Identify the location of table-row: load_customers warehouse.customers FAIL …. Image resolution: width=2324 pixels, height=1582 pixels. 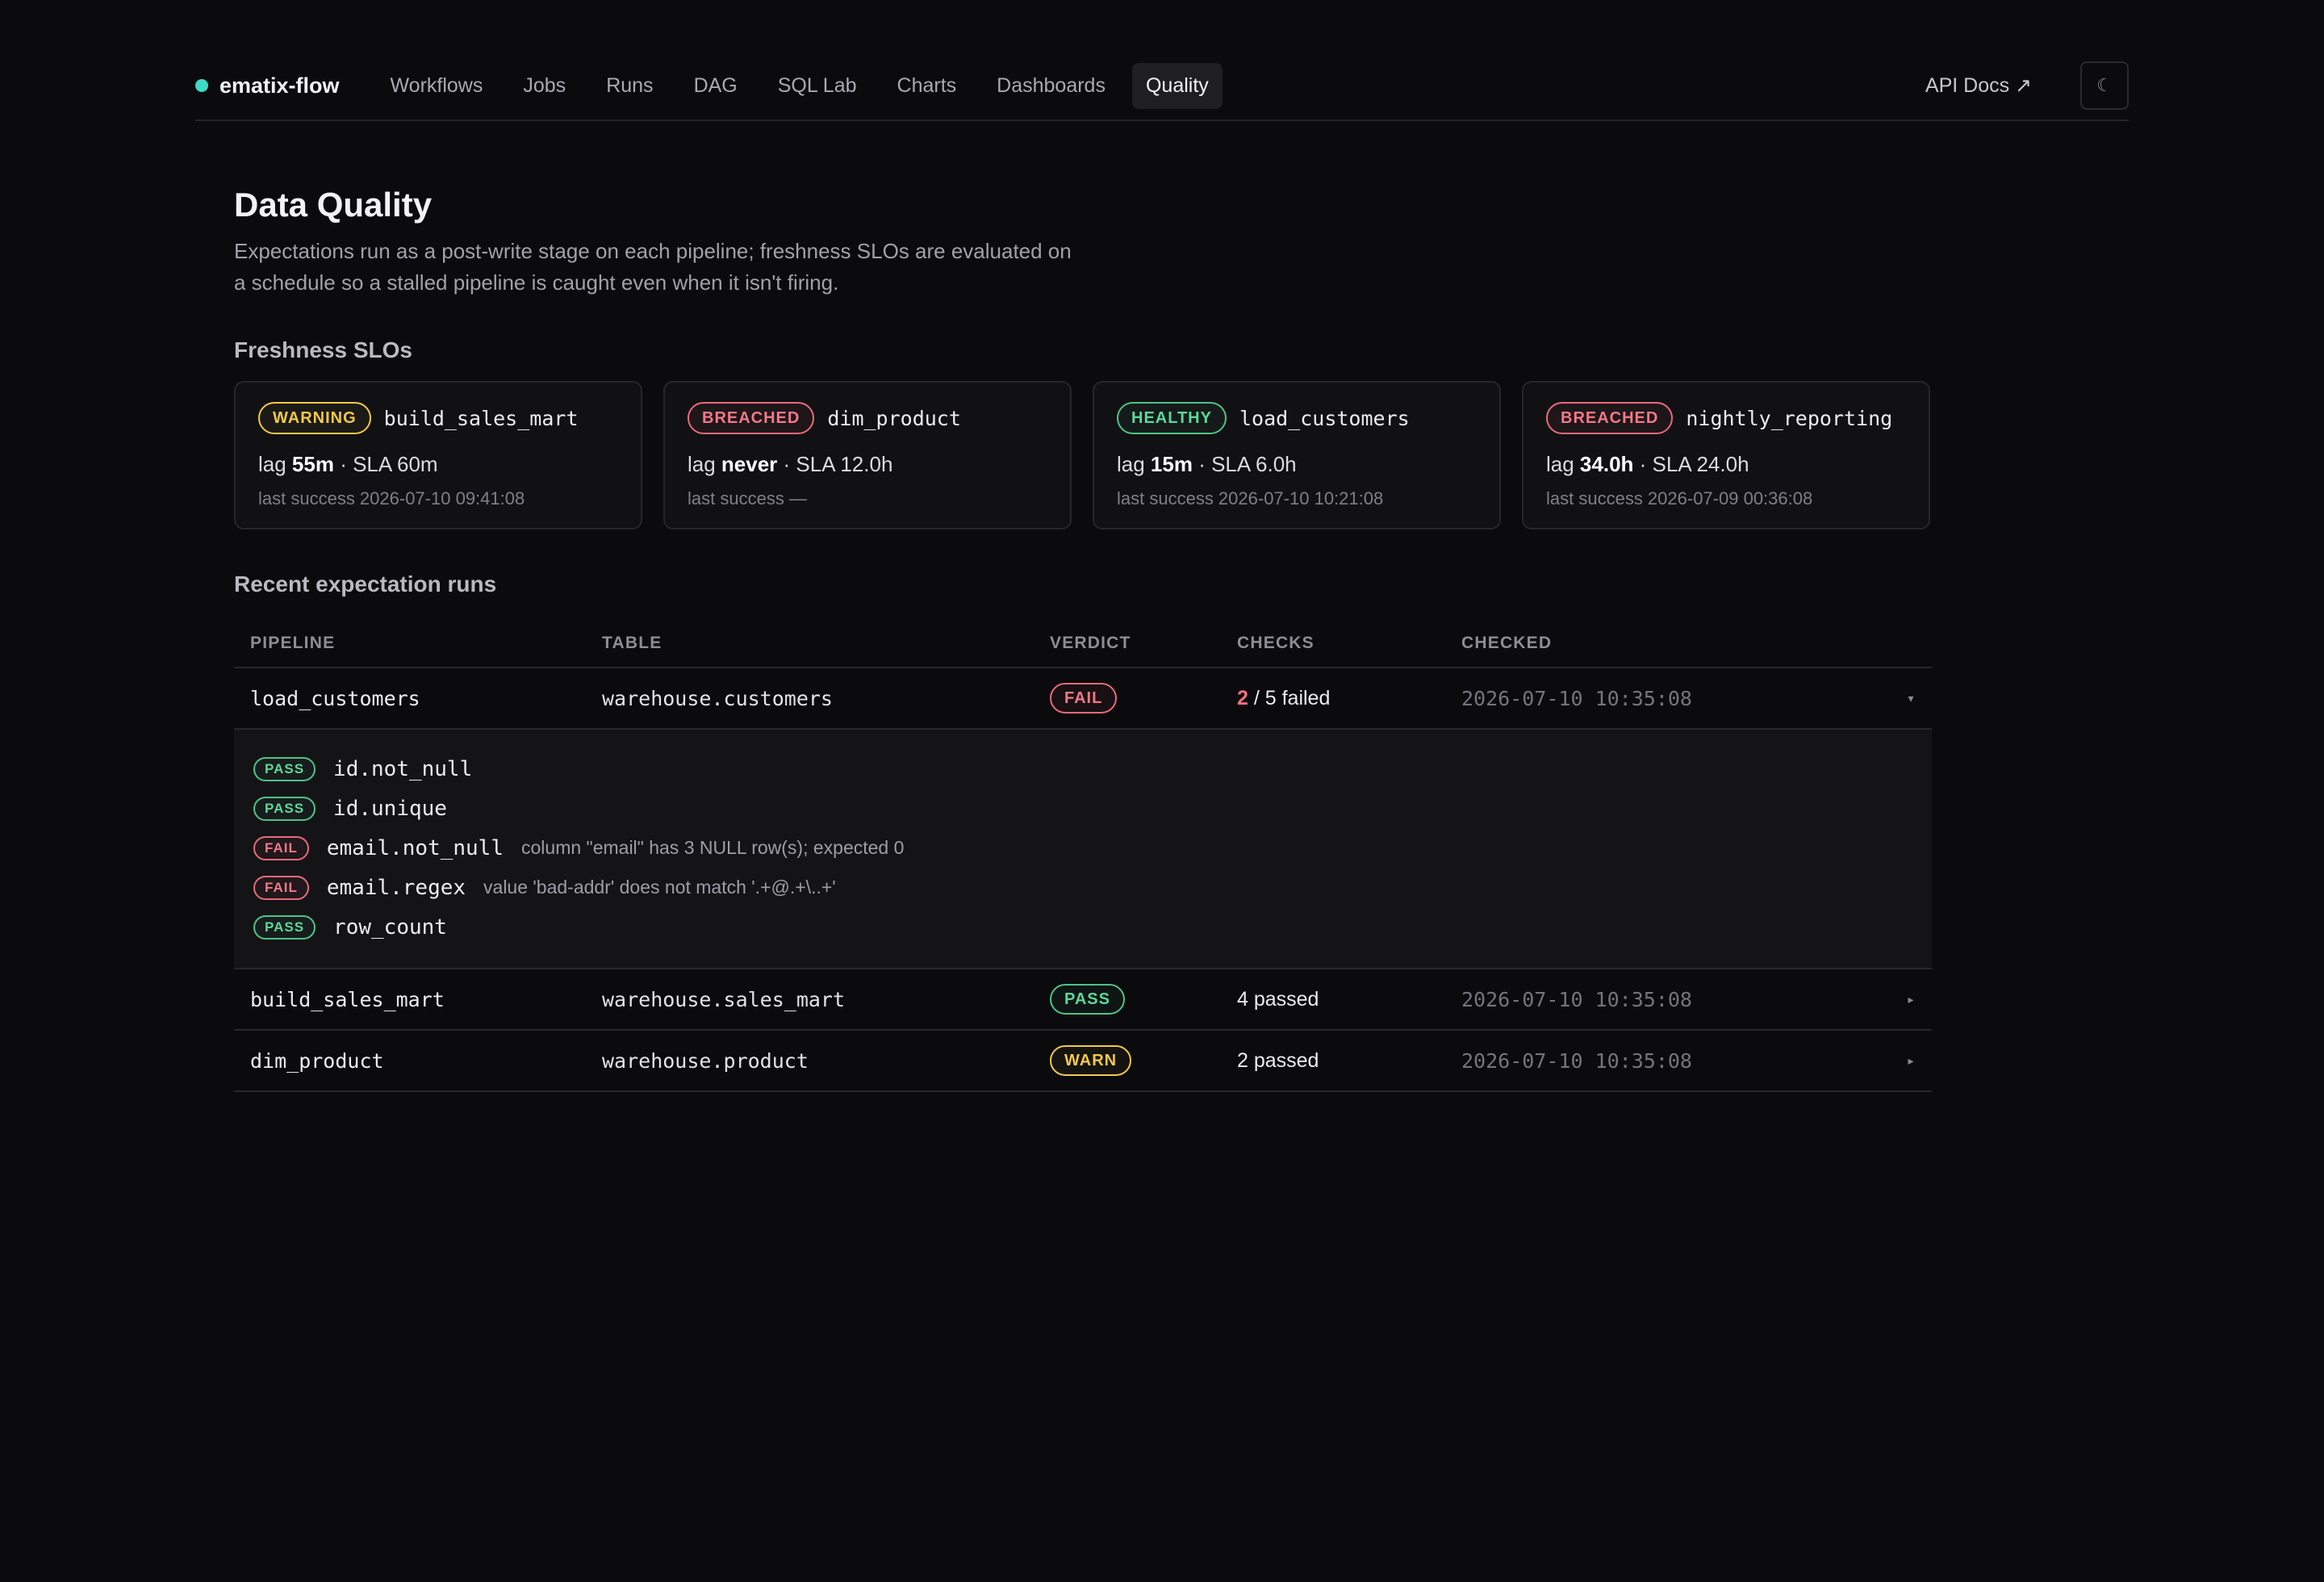
(1083, 699).